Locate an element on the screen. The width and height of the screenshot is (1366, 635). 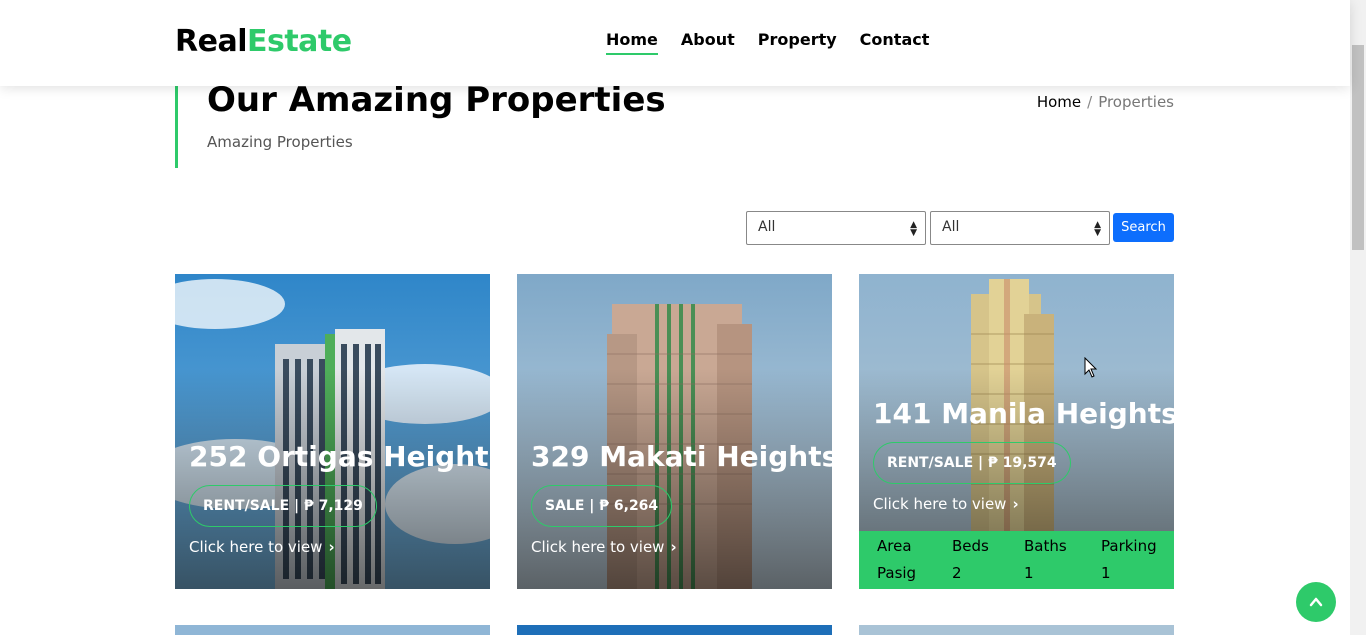
back-to-top-button is located at coordinates (1316, 602).